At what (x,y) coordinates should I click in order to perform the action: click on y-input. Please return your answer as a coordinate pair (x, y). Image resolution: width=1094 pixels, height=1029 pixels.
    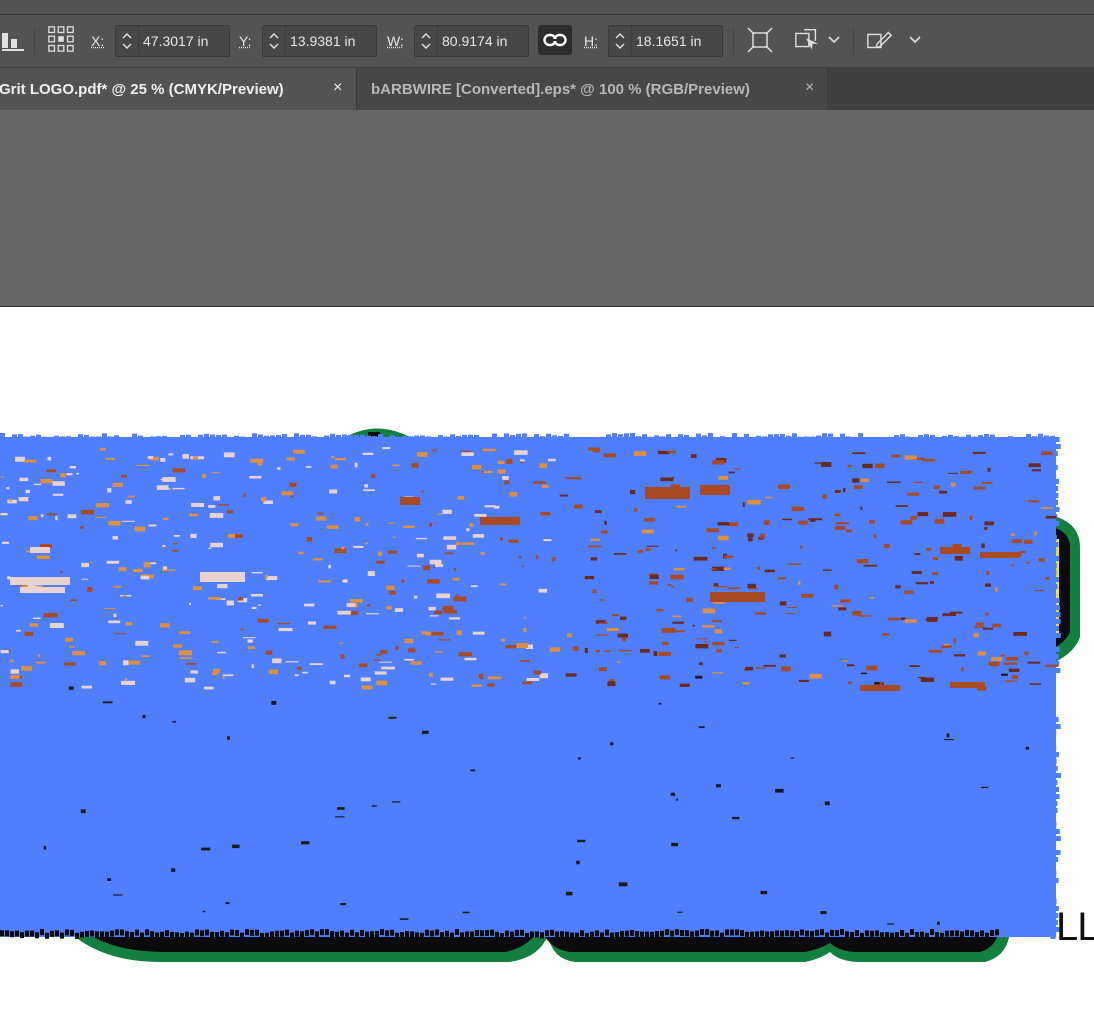
    Looking at the image, I should click on (328, 41).